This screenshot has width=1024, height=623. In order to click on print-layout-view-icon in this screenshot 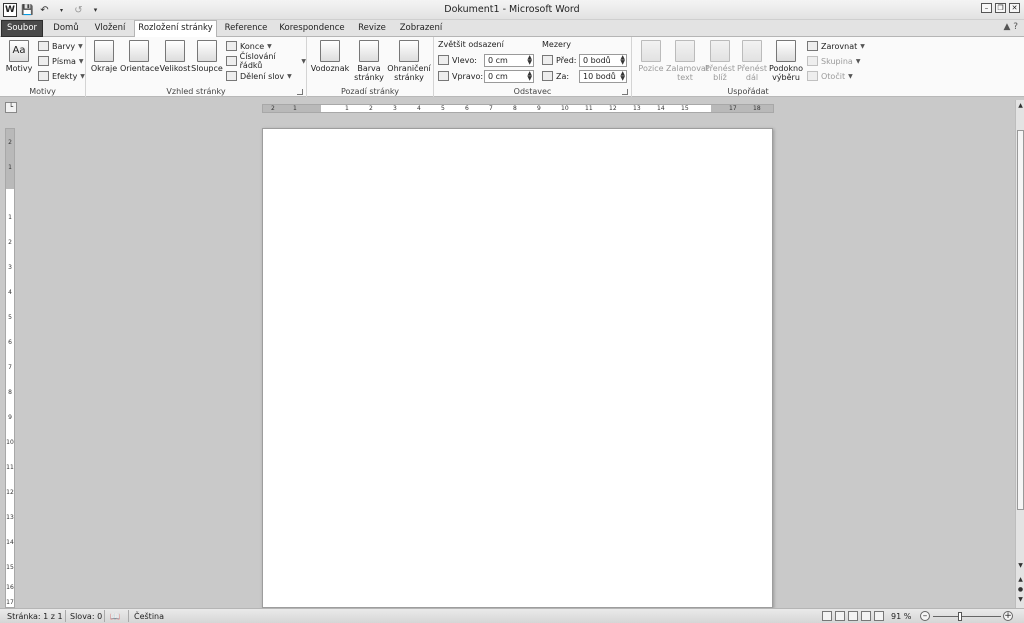, I will do `click(827, 616)`.